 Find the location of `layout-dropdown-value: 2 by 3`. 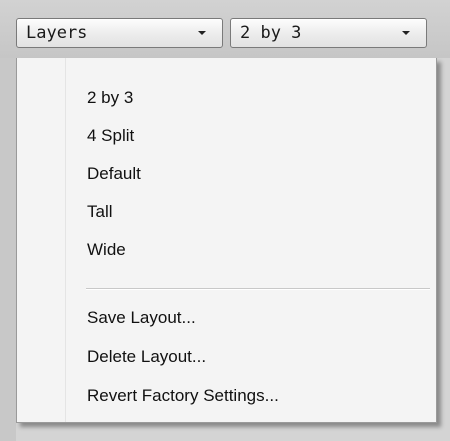

layout-dropdown-value: 2 by 3 is located at coordinates (271, 33).